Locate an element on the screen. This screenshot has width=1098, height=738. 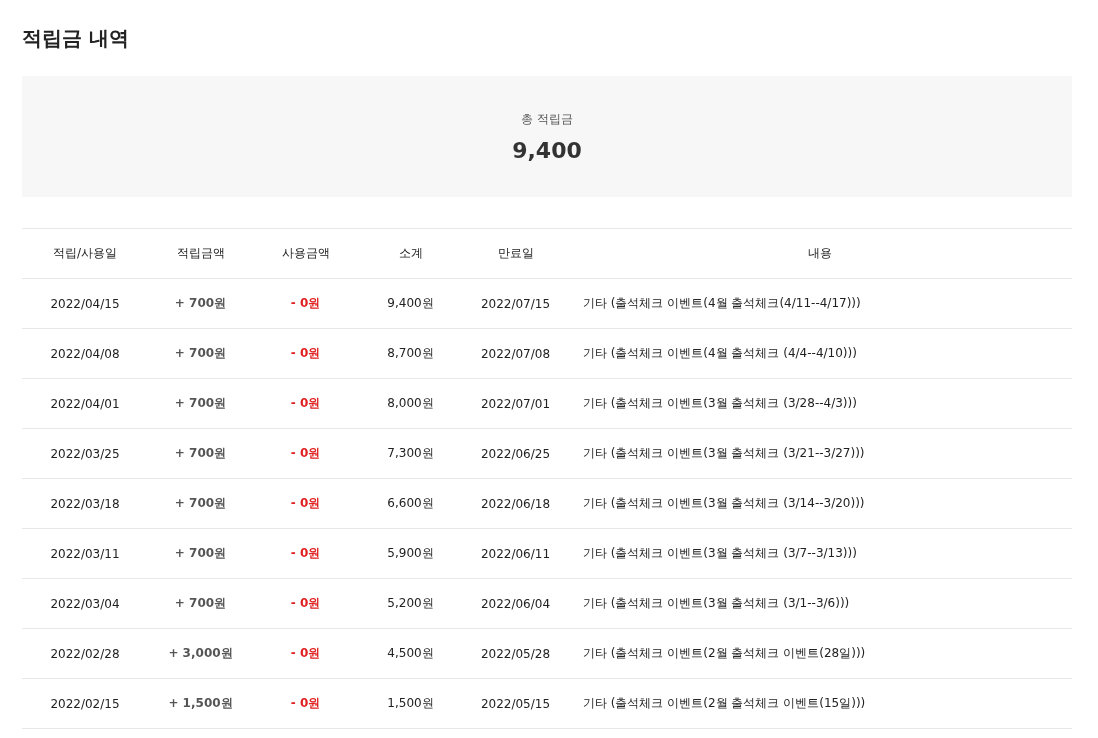
column-header: 적립/사용일 is located at coordinates (84, 253).